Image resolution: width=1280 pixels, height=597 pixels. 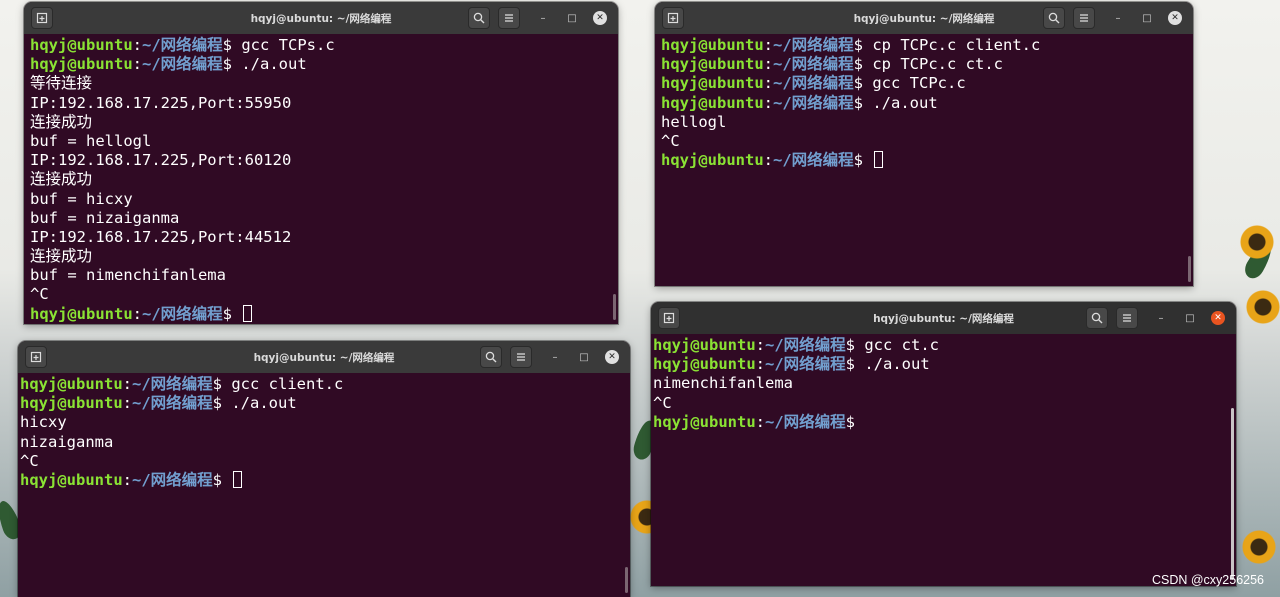 What do you see at coordinates (318, 237) in the screenshot?
I see `output-line: IP:192.168.17.225,Port:44512` at bounding box center [318, 237].